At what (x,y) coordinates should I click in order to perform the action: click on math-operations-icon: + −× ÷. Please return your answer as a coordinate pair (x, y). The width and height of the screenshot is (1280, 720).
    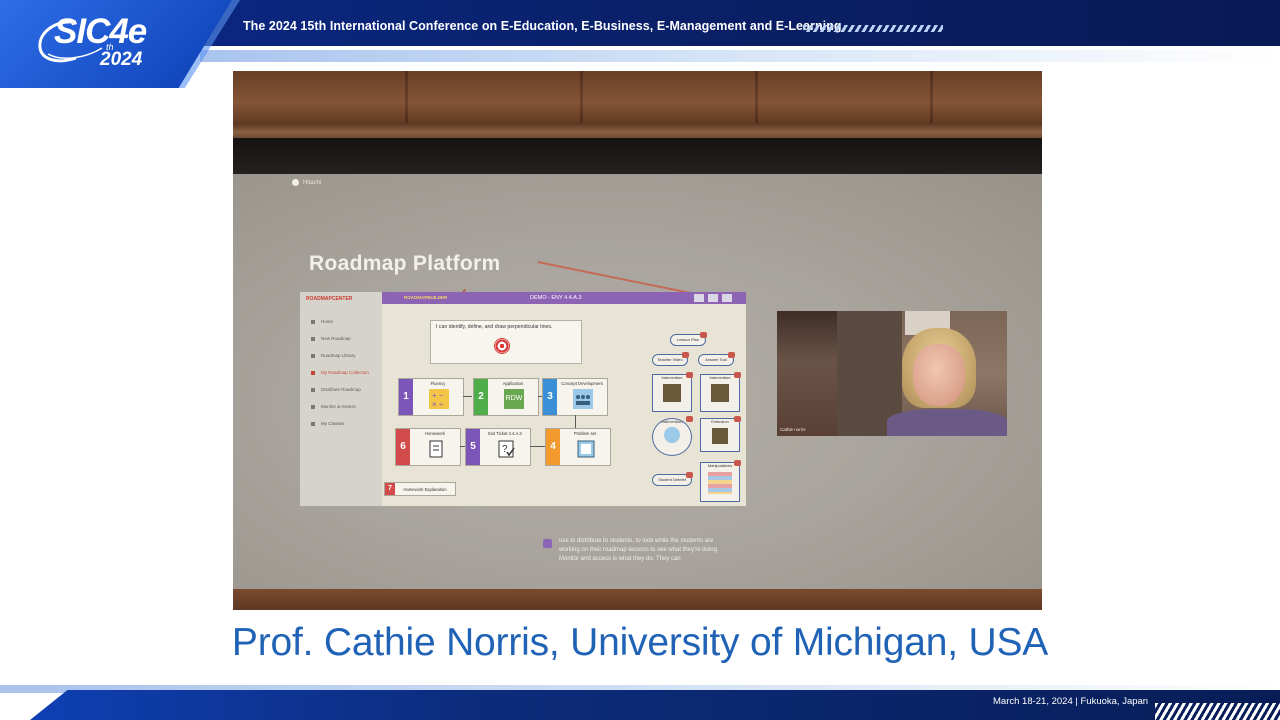
    Looking at the image, I should click on (439, 399).